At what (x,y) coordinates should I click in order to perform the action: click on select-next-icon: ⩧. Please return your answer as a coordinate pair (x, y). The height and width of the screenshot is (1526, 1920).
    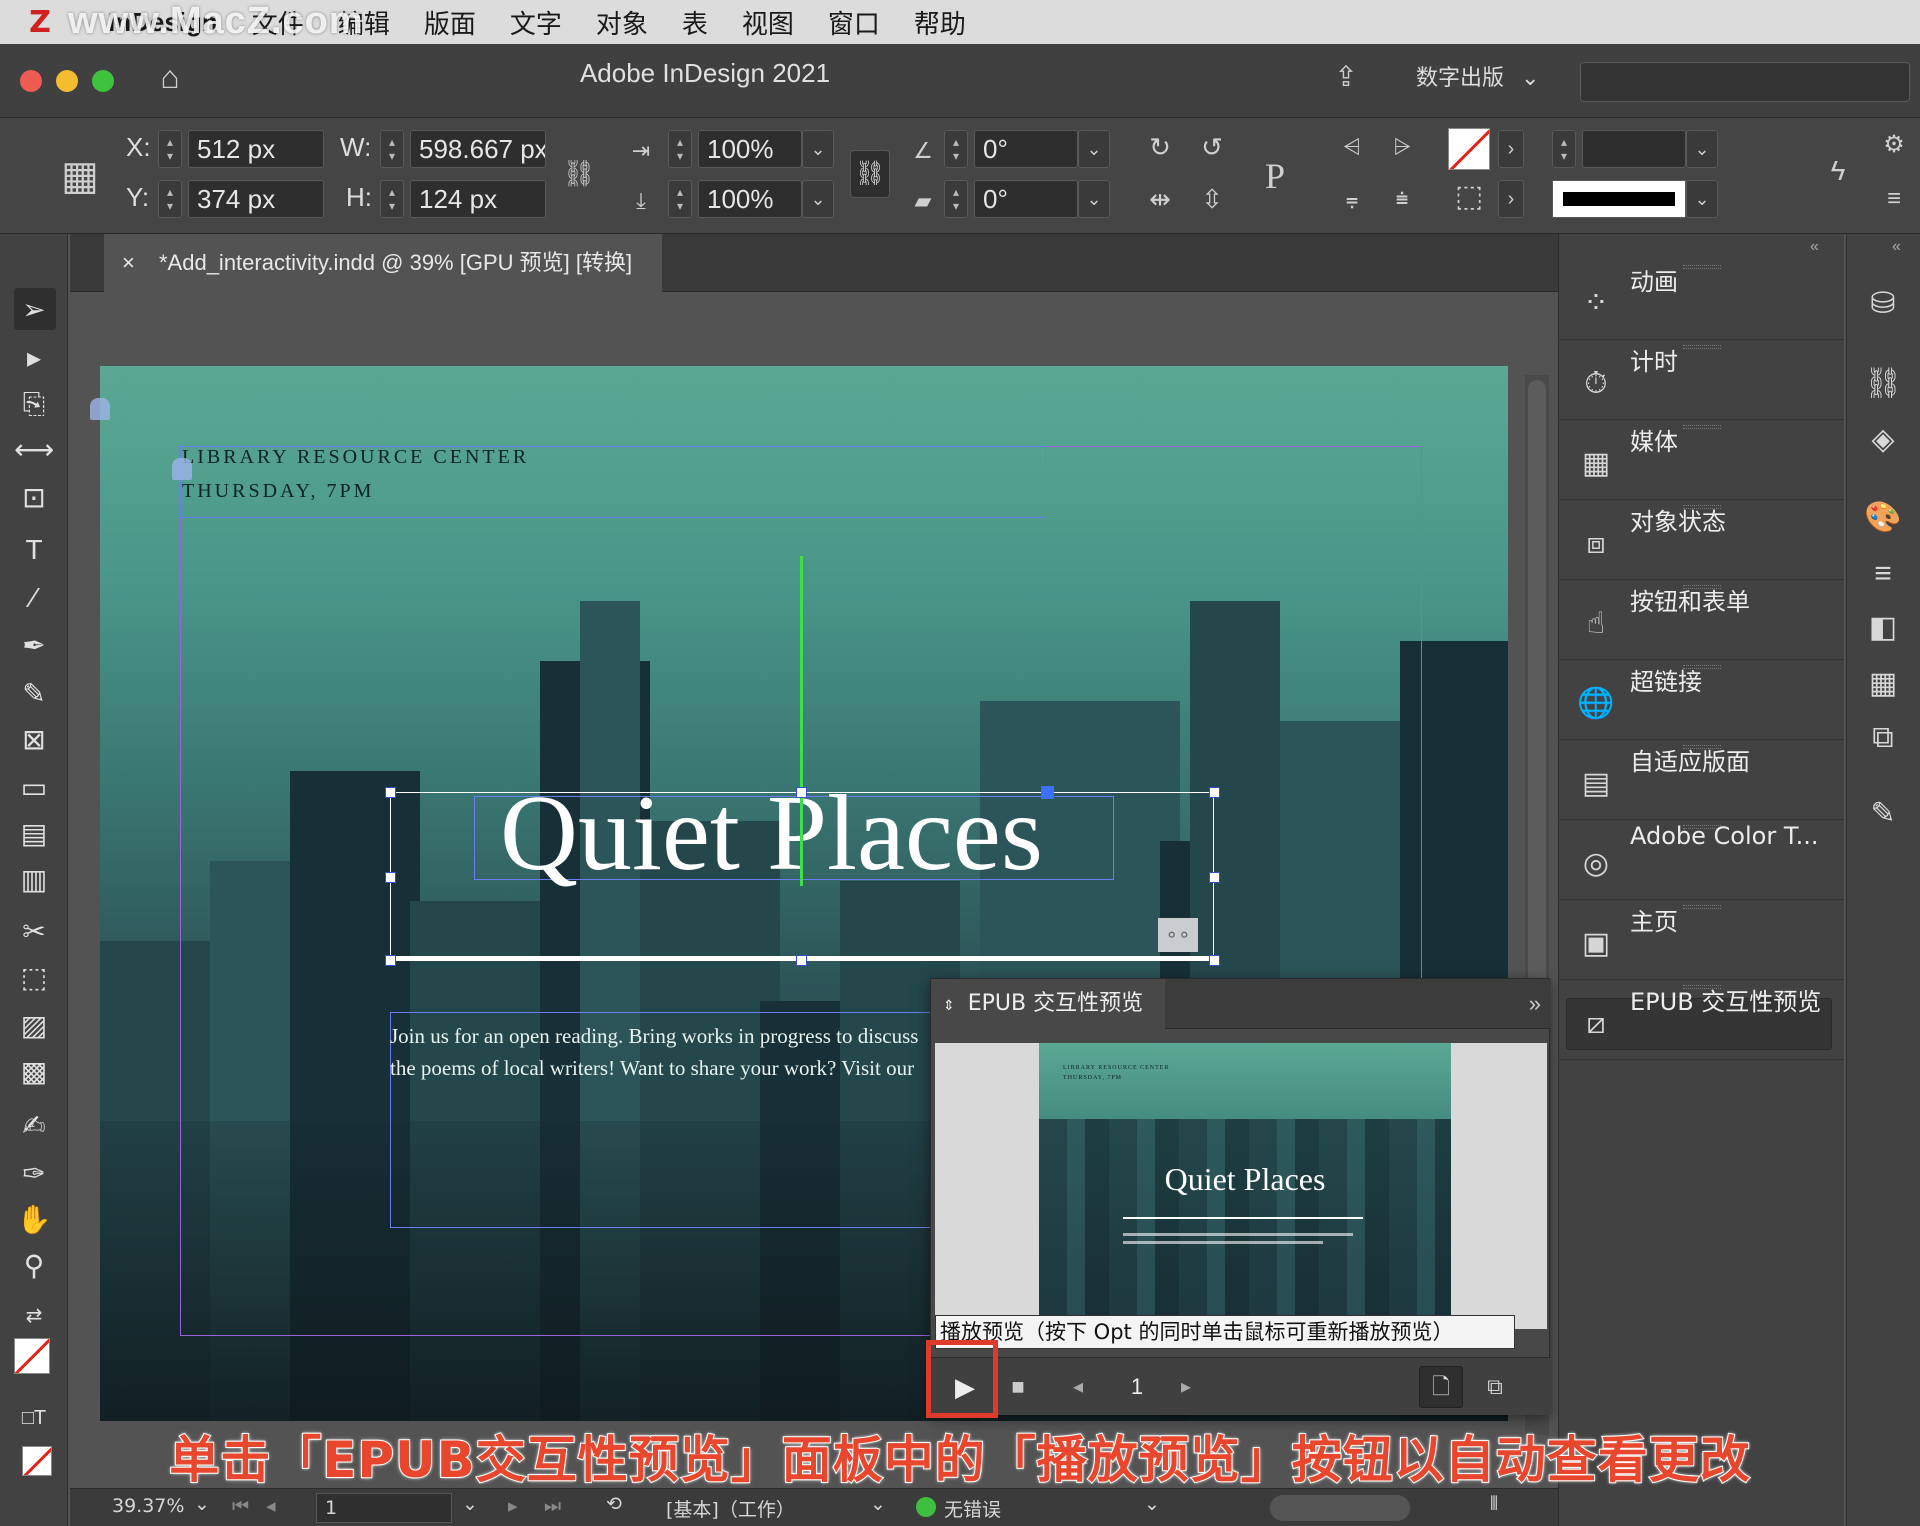
    Looking at the image, I should click on (1402, 199).